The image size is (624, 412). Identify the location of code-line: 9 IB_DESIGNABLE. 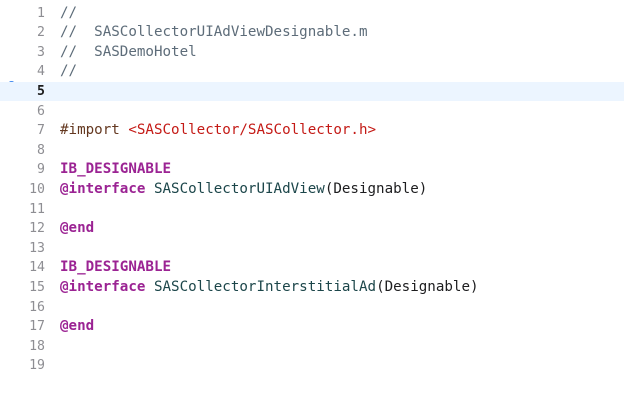
(312, 170).